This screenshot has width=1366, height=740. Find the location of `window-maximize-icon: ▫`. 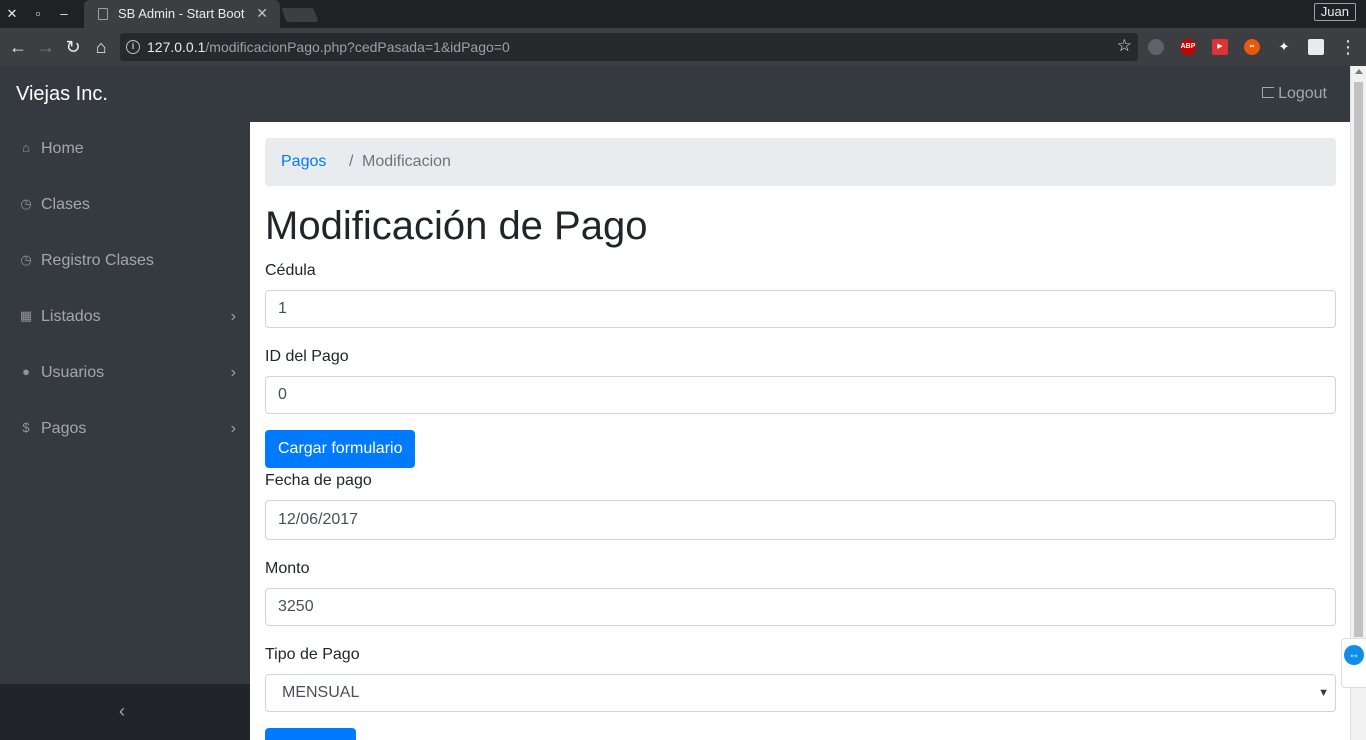

window-maximize-icon: ▫ is located at coordinates (38, 14).